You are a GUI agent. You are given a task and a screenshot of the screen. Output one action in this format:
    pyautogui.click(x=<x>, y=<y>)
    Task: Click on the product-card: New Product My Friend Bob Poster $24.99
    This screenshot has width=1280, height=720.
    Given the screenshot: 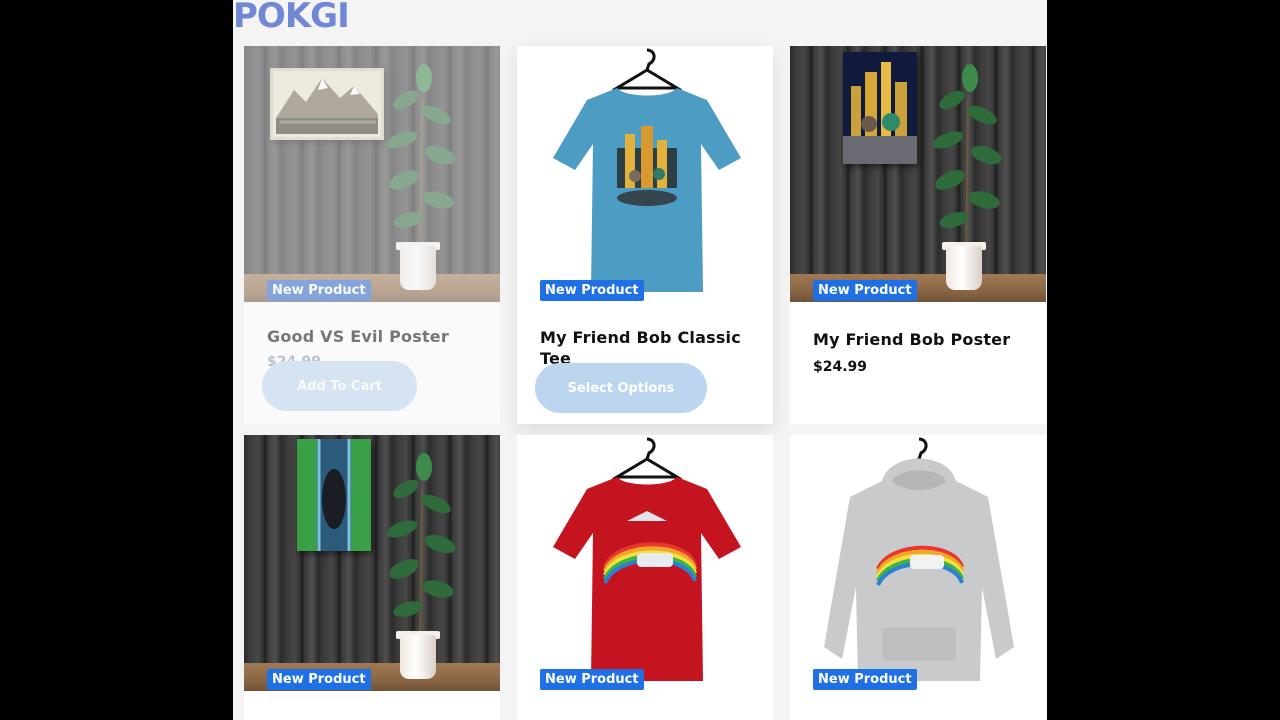 What is the action you would take?
    pyautogui.click(x=918, y=235)
    